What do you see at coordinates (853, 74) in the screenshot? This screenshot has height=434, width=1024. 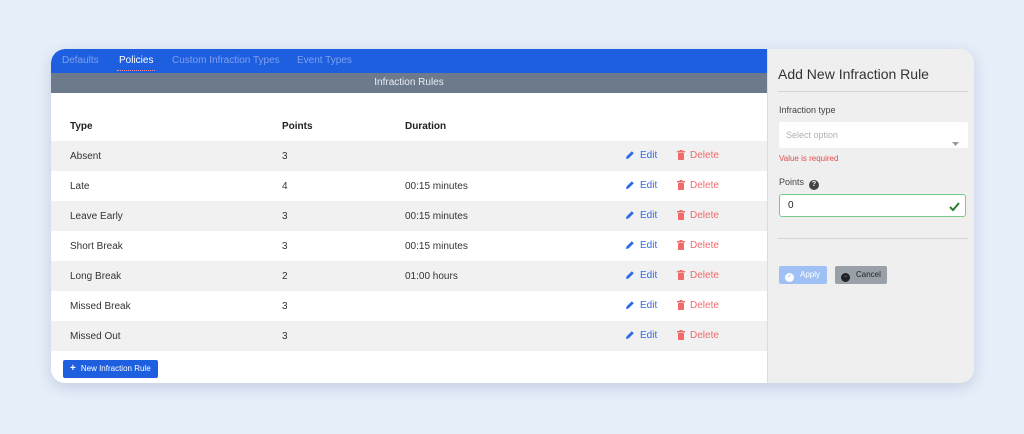 I see `panel-title: Add New Infraction Rule` at bounding box center [853, 74].